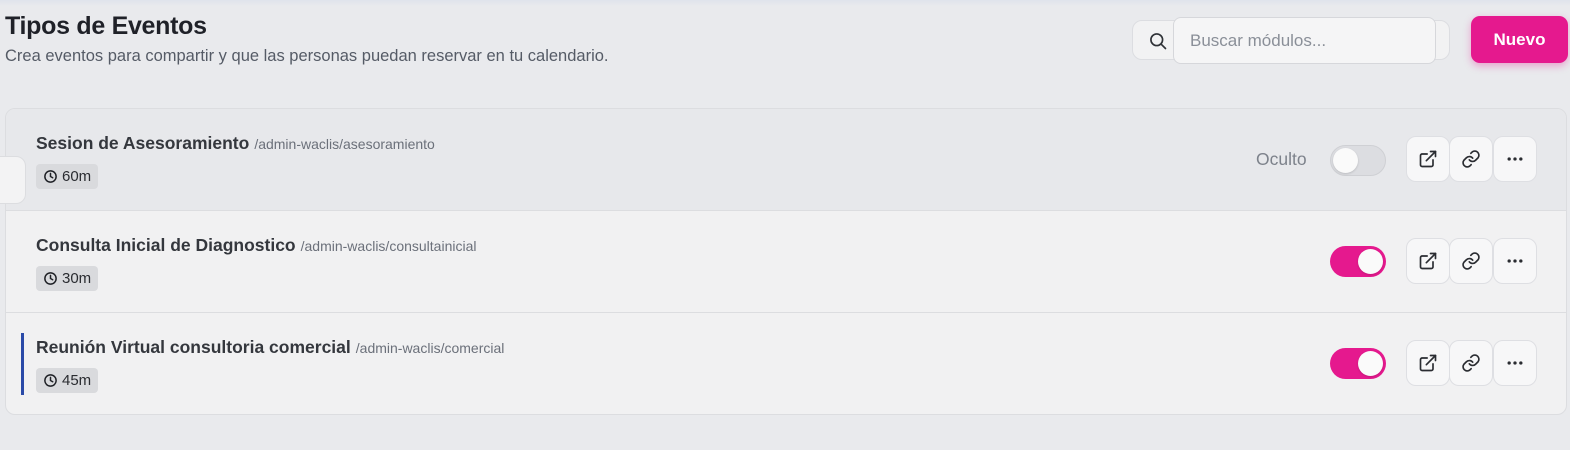 This screenshot has height=450, width=1570. I want to click on duration-badge: 45m, so click(67, 380).